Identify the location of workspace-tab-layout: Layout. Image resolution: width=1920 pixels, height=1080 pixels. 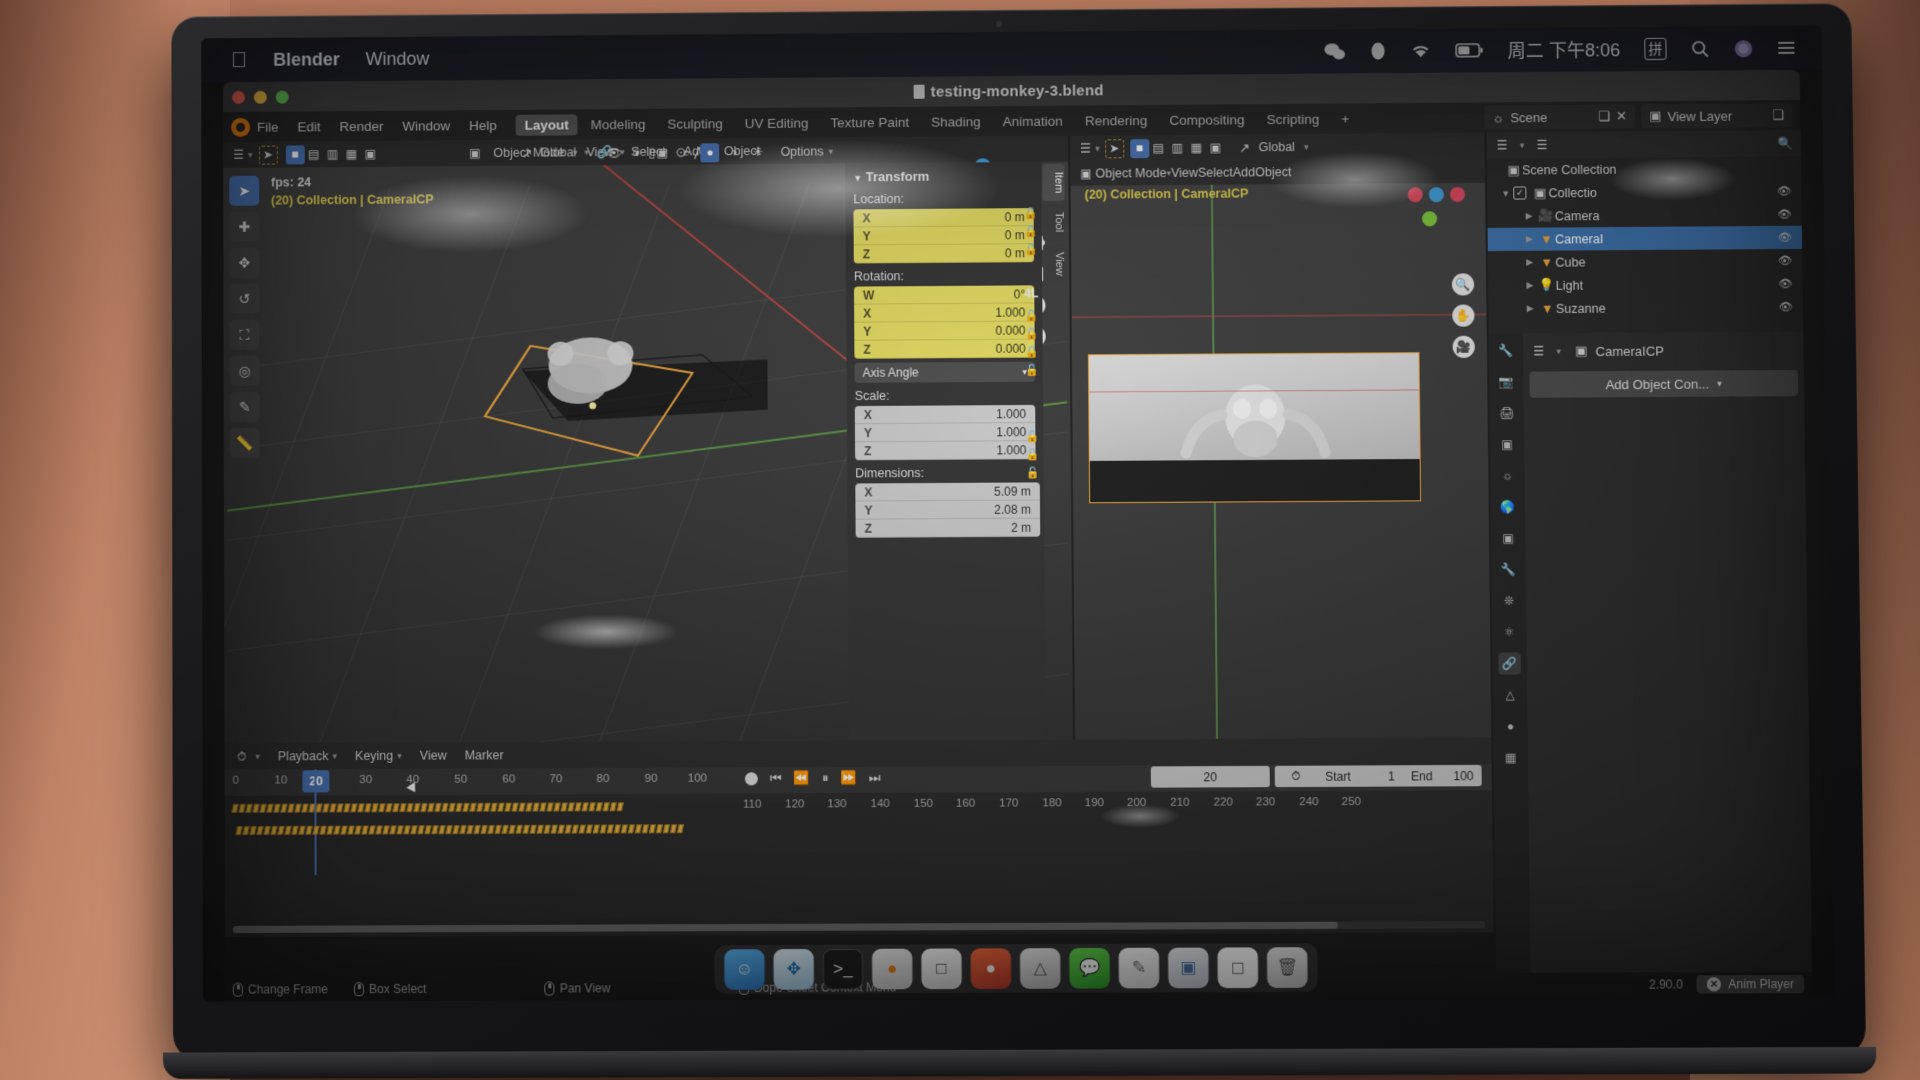
(546, 124).